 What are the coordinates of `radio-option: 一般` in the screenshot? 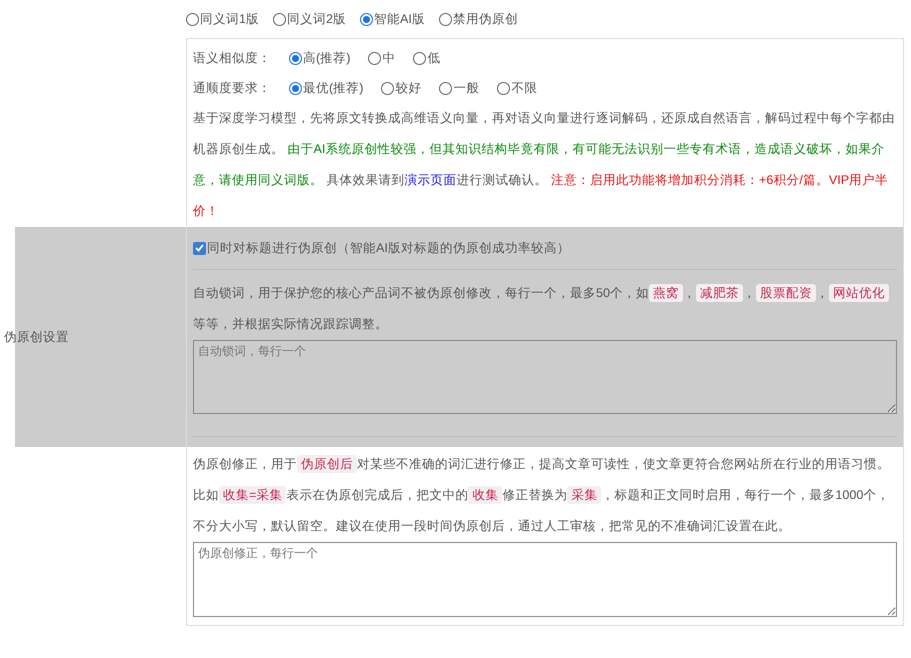 It's located at (459, 88).